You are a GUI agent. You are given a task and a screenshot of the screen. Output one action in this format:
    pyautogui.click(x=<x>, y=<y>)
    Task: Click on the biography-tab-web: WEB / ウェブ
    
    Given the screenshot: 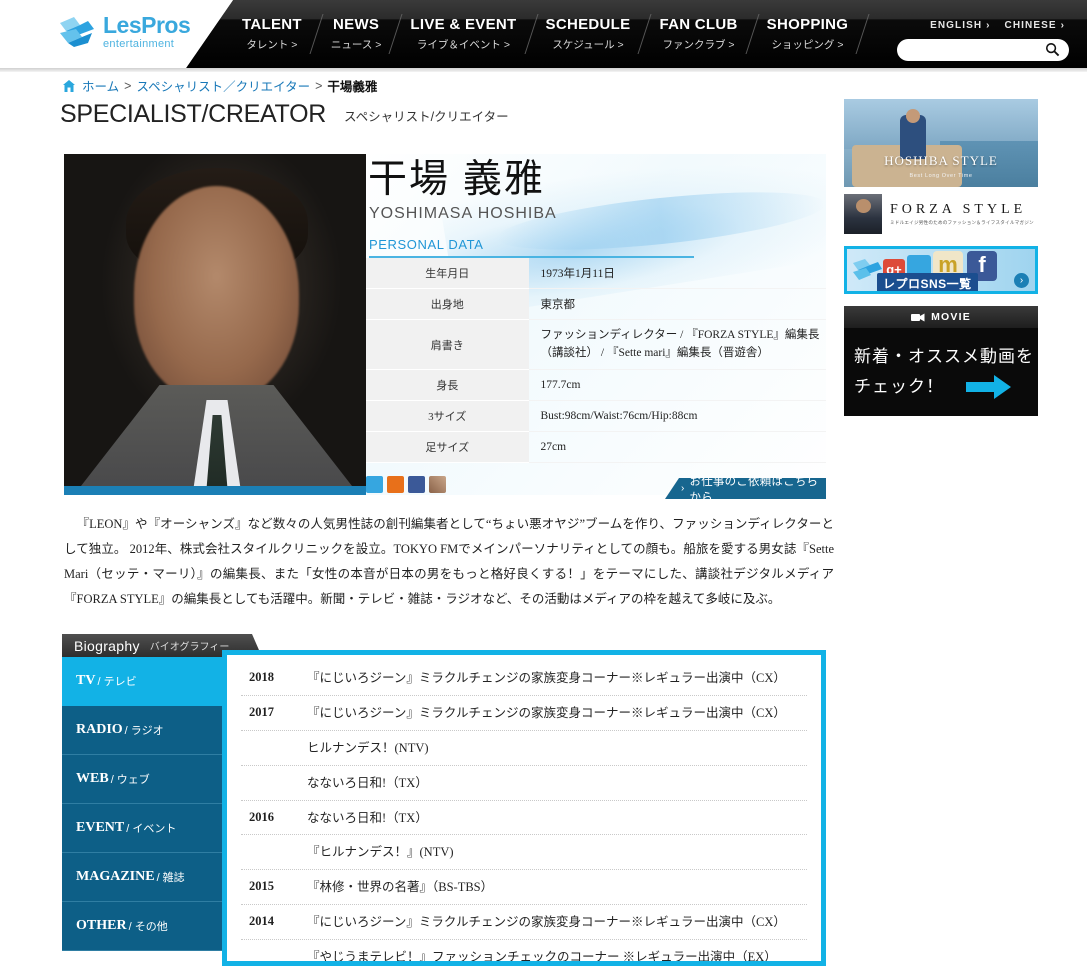 What is the action you would take?
    pyautogui.click(x=144, y=779)
    